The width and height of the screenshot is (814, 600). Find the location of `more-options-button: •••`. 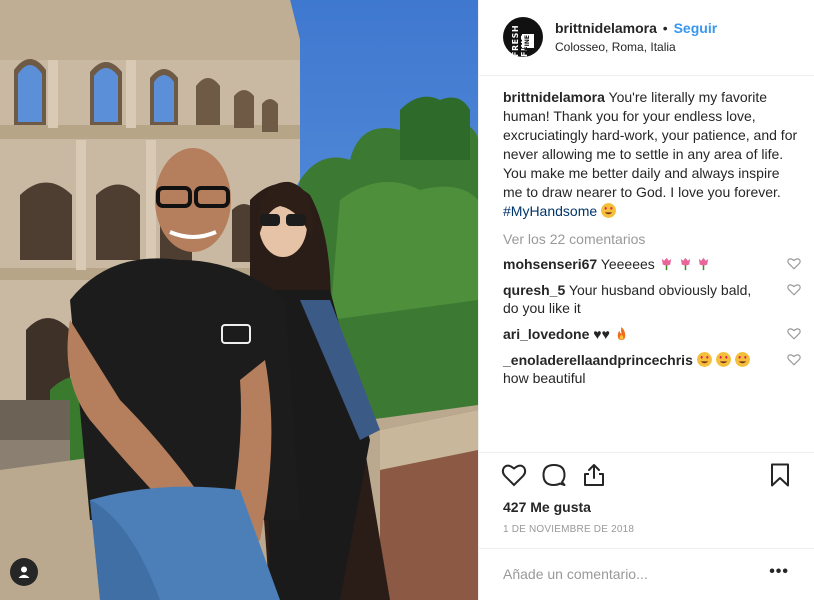

more-options-button: ••• is located at coordinates (779, 572).